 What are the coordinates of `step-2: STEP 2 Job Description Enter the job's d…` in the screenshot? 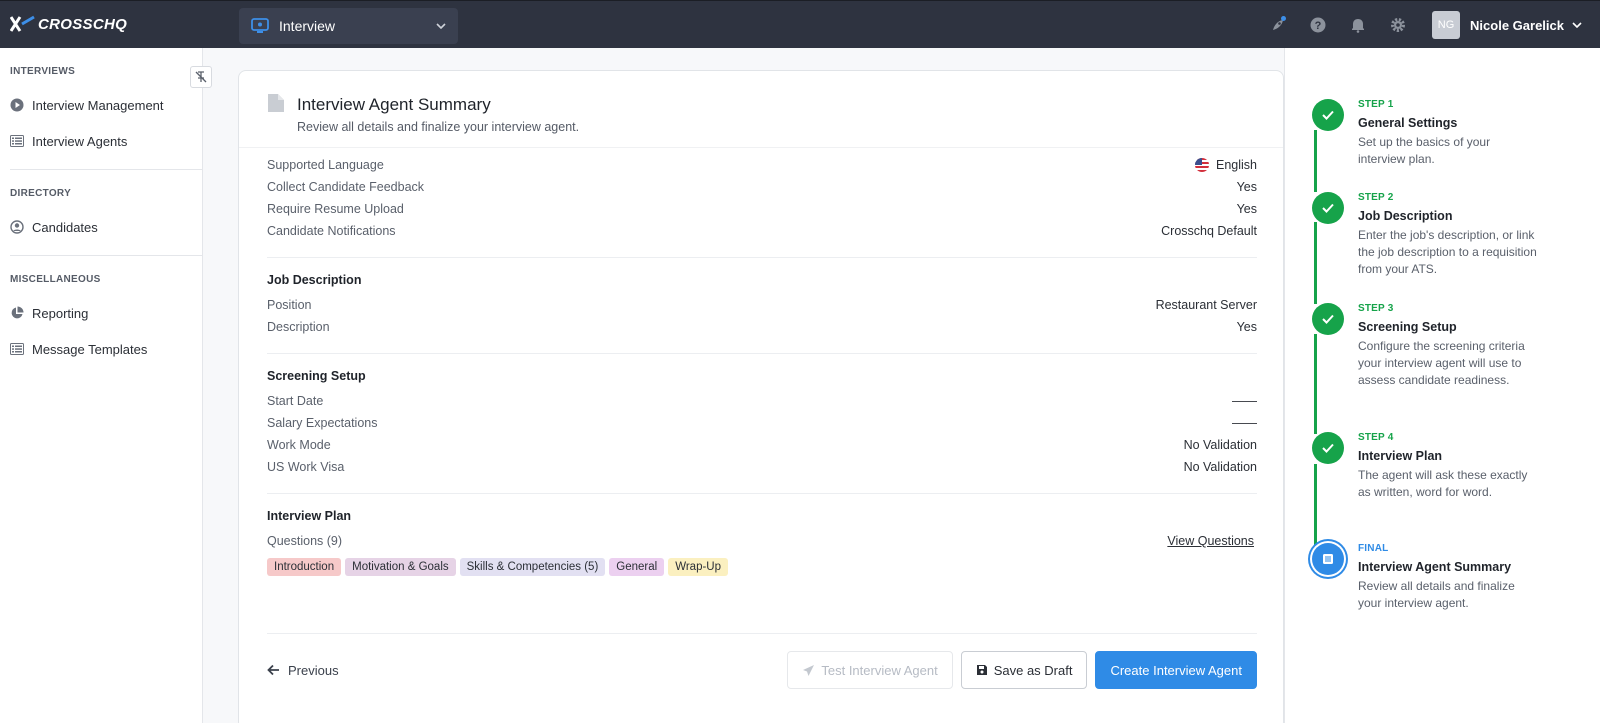 It's located at (1442, 235).